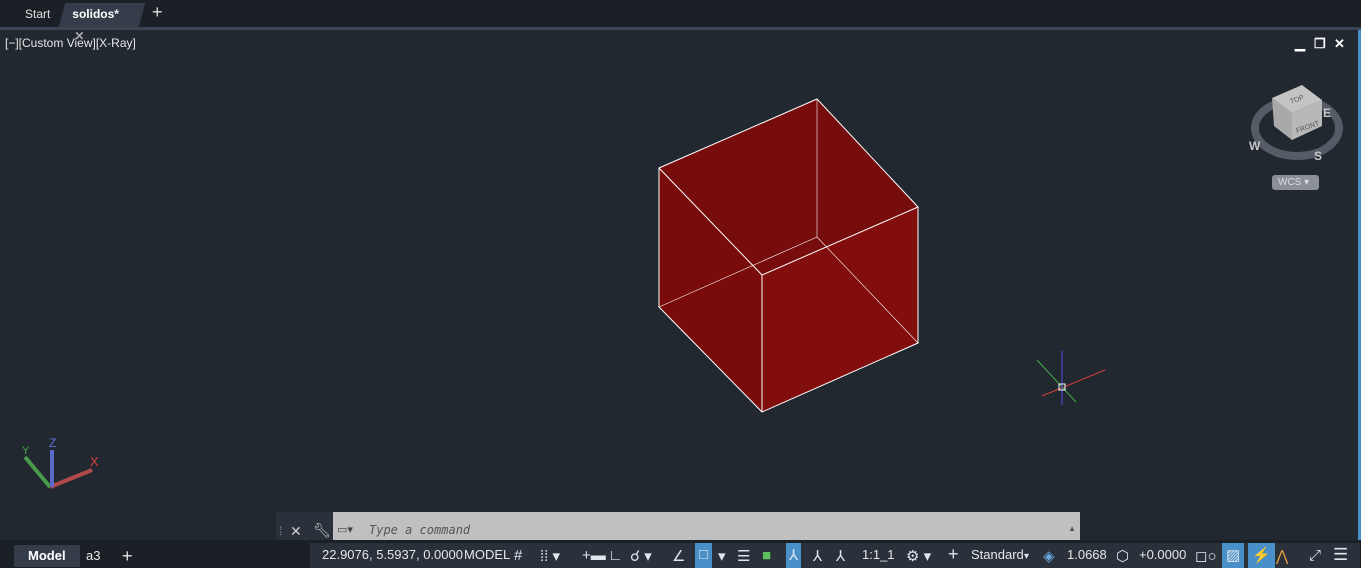 The width and height of the screenshot is (1361, 568). Describe the element at coordinates (594, 555) in the screenshot. I see `infer-constraints-icon: +▬` at that location.